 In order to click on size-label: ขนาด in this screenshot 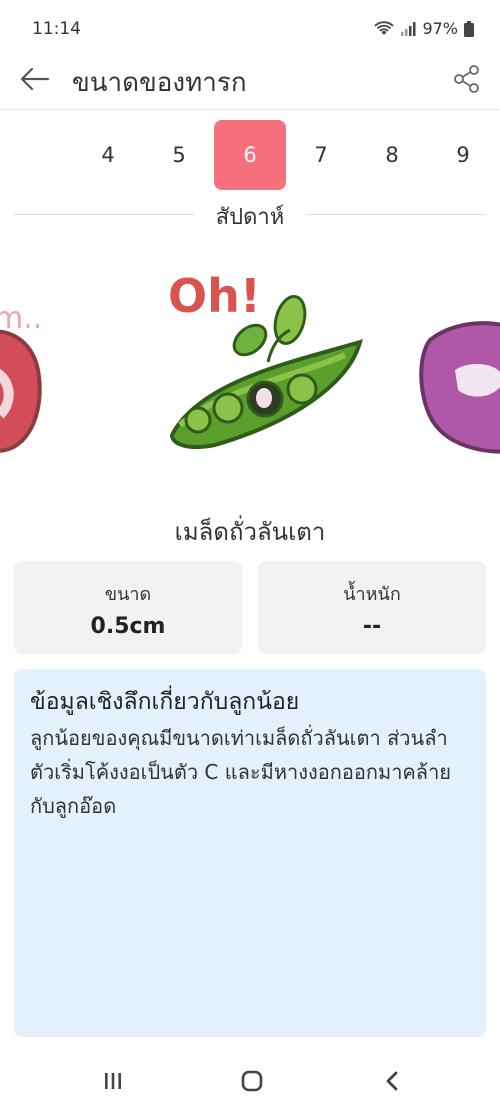, I will do `click(128, 594)`.